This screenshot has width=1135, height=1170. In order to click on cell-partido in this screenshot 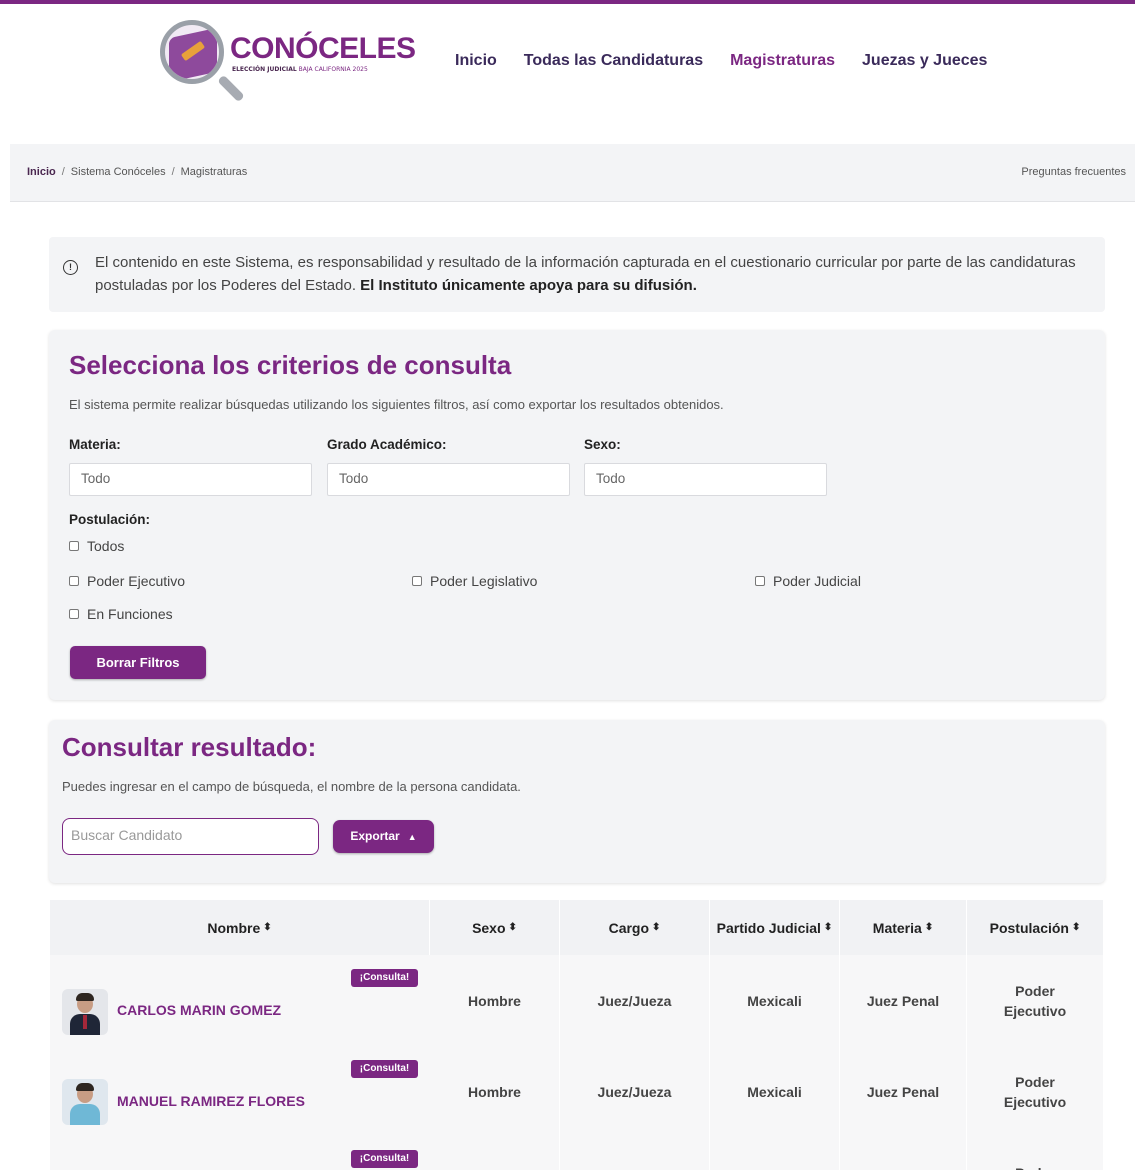, I will do `click(775, 1153)`.